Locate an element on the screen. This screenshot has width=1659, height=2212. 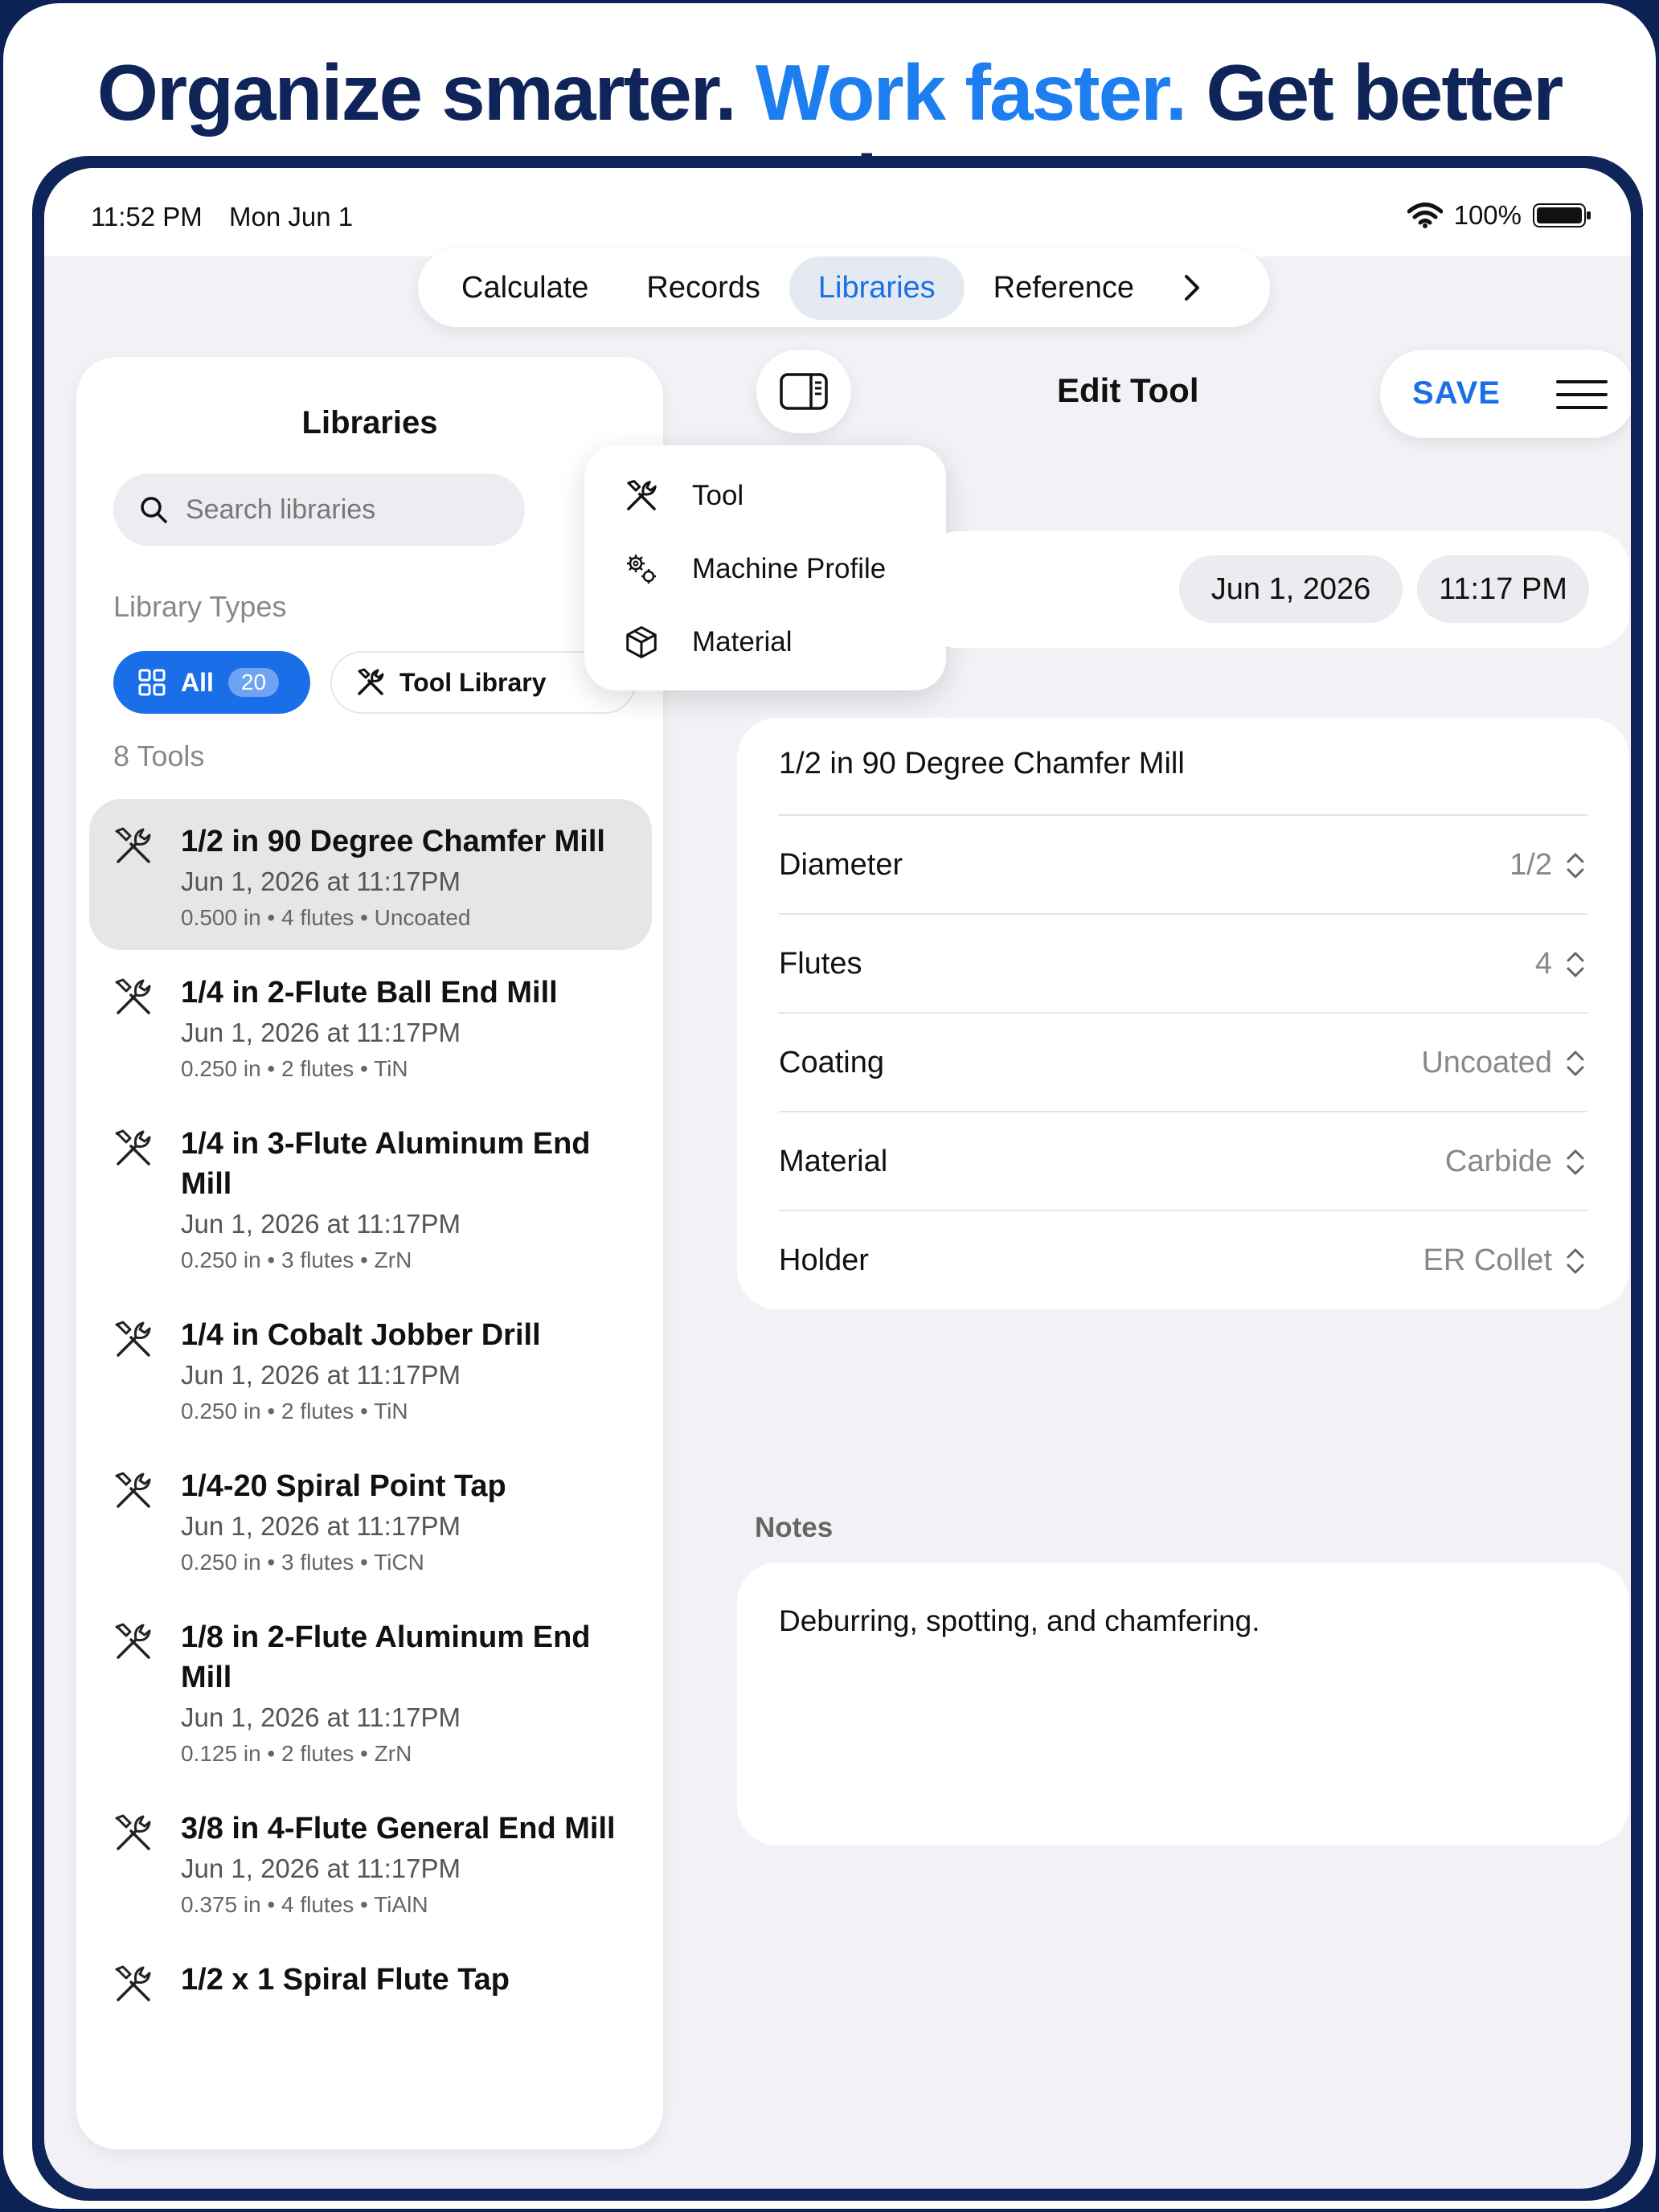
date-picker: Jun 1, 2026 is located at coordinates (1291, 589).